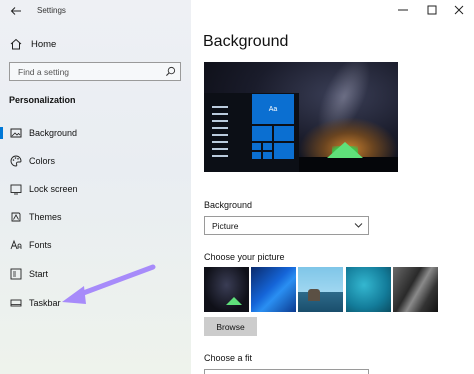 This screenshot has height=374, width=474. I want to click on sidebar-item-colors: Colors, so click(95, 161).